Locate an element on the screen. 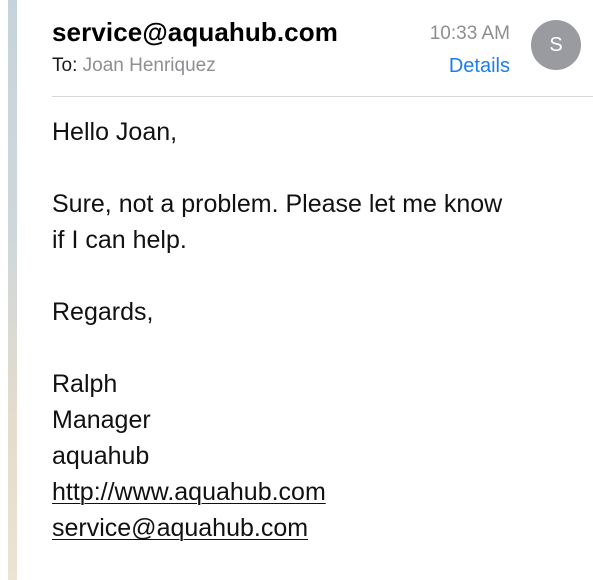 The height and width of the screenshot is (580, 593). sent-time: 10:33 AM is located at coordinates (469, 33).